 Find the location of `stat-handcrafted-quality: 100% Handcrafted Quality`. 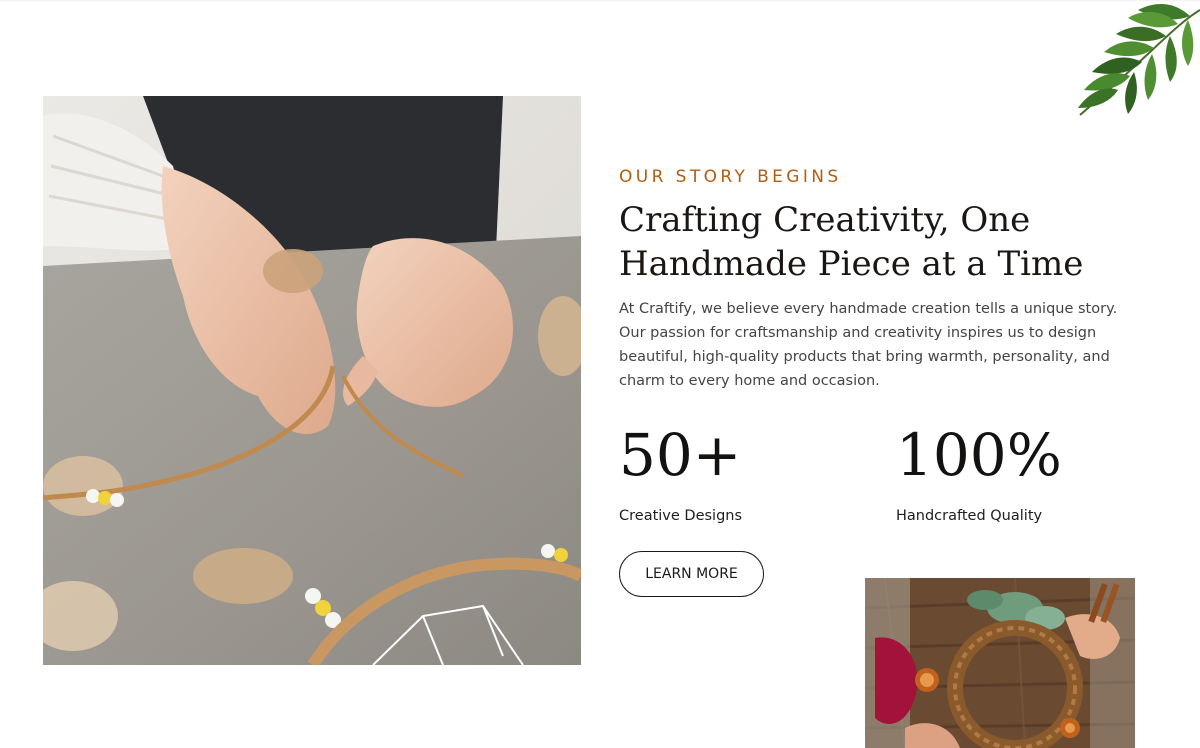

stat-handcrafted-quality: 100% Handcrafted Quality is located at coordinates (979, 473).